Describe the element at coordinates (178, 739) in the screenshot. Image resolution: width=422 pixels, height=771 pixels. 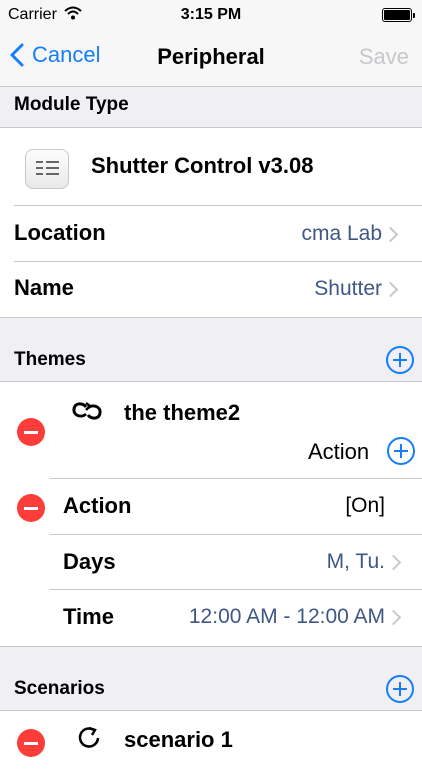
I see `scenario-name: scenario 1` at that location.